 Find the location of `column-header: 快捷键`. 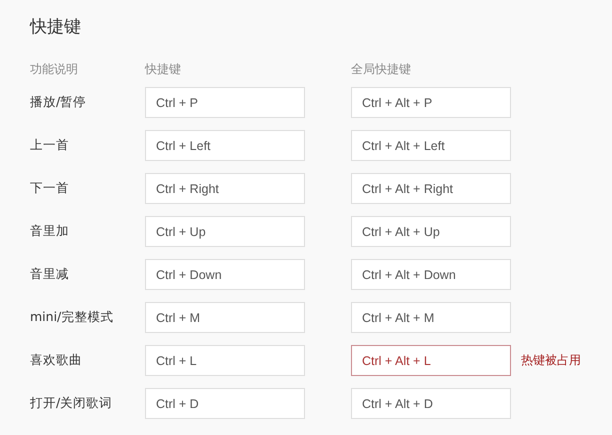

column-header: 快捷键 is located at coordinates (163, 69).